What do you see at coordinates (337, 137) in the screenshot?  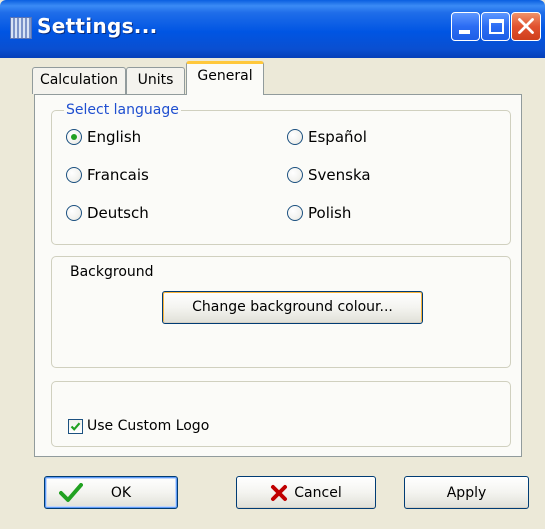 I see `radio-label: Español` at bounding box center [337, 137].